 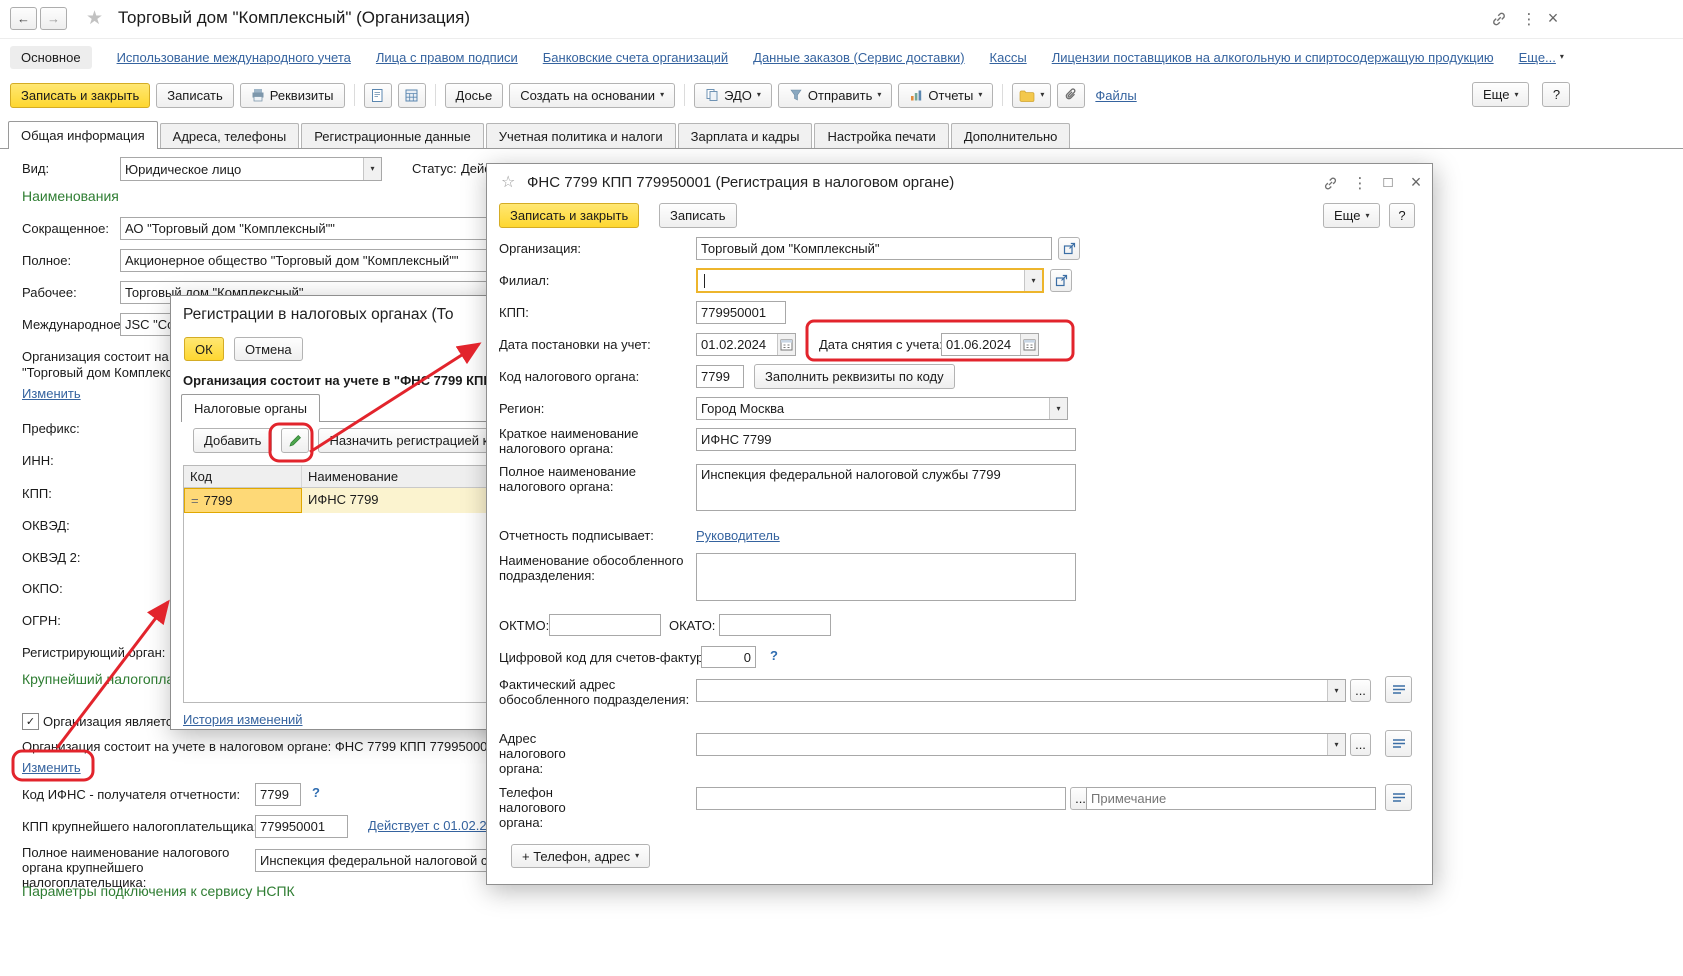 I want to click on maximize-icon: □, so click(x=1388, y=182).